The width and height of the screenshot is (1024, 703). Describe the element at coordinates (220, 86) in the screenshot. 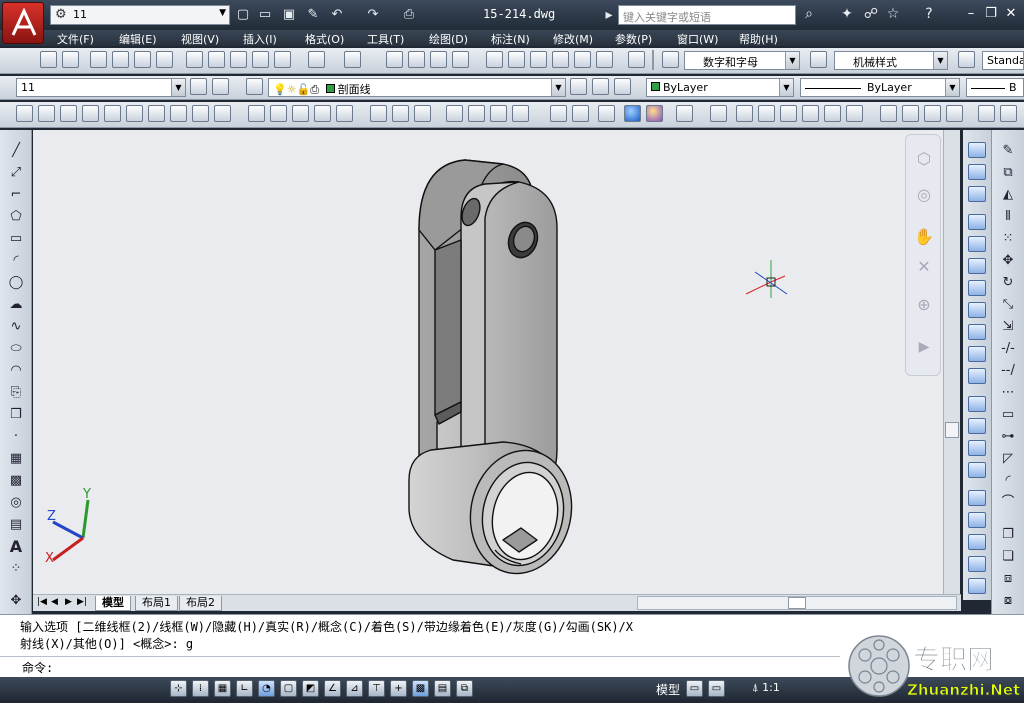

I see `layer-states-icon` at that location.